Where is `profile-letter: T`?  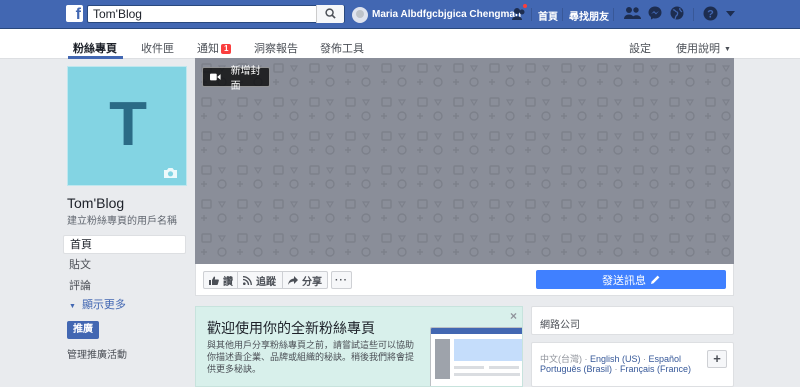
profile-letter: T is located at coordinates (128, 124).